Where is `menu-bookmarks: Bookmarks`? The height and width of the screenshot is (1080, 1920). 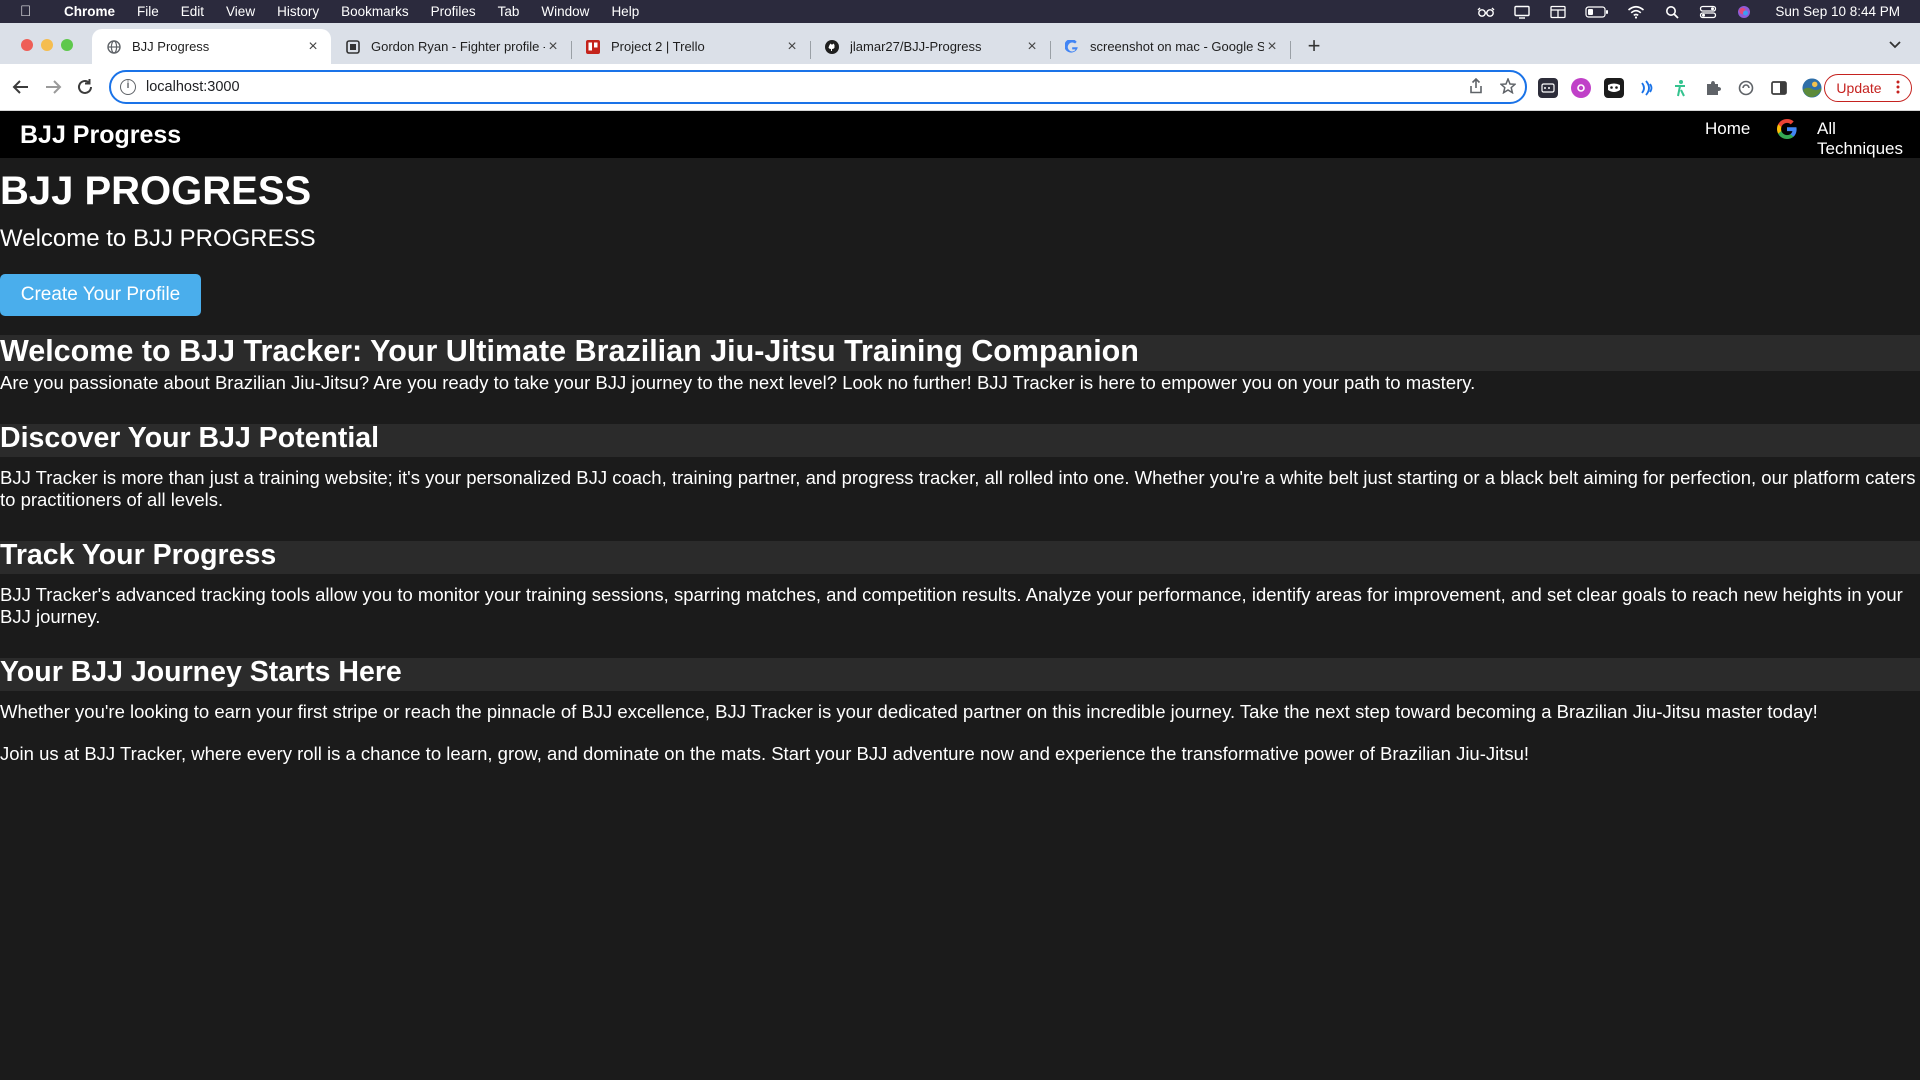 menu-bookmarks: Bookmarks is located at coordinates (375, 11).